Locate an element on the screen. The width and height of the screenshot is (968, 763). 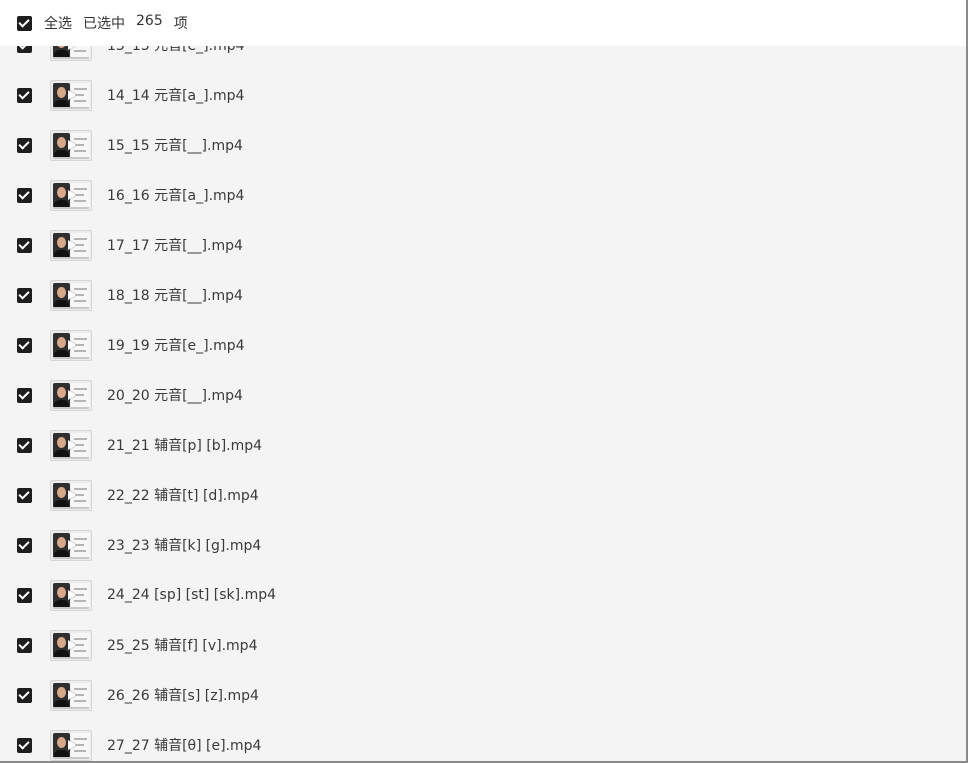
file-name: 19_19 元音[e_].mp4 is located at coordinates (176, 346).